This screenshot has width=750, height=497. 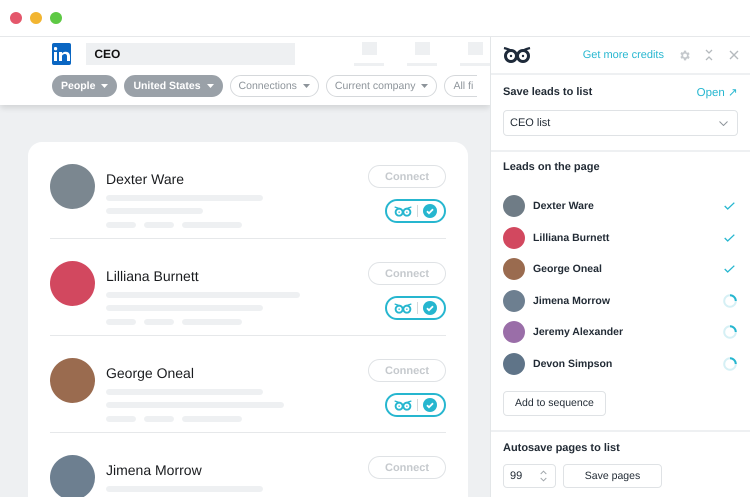 What do you see at coordinates (529, 476) in the screenshot?
I see `pages-number-field: 99` at bounding box center [529, 476].